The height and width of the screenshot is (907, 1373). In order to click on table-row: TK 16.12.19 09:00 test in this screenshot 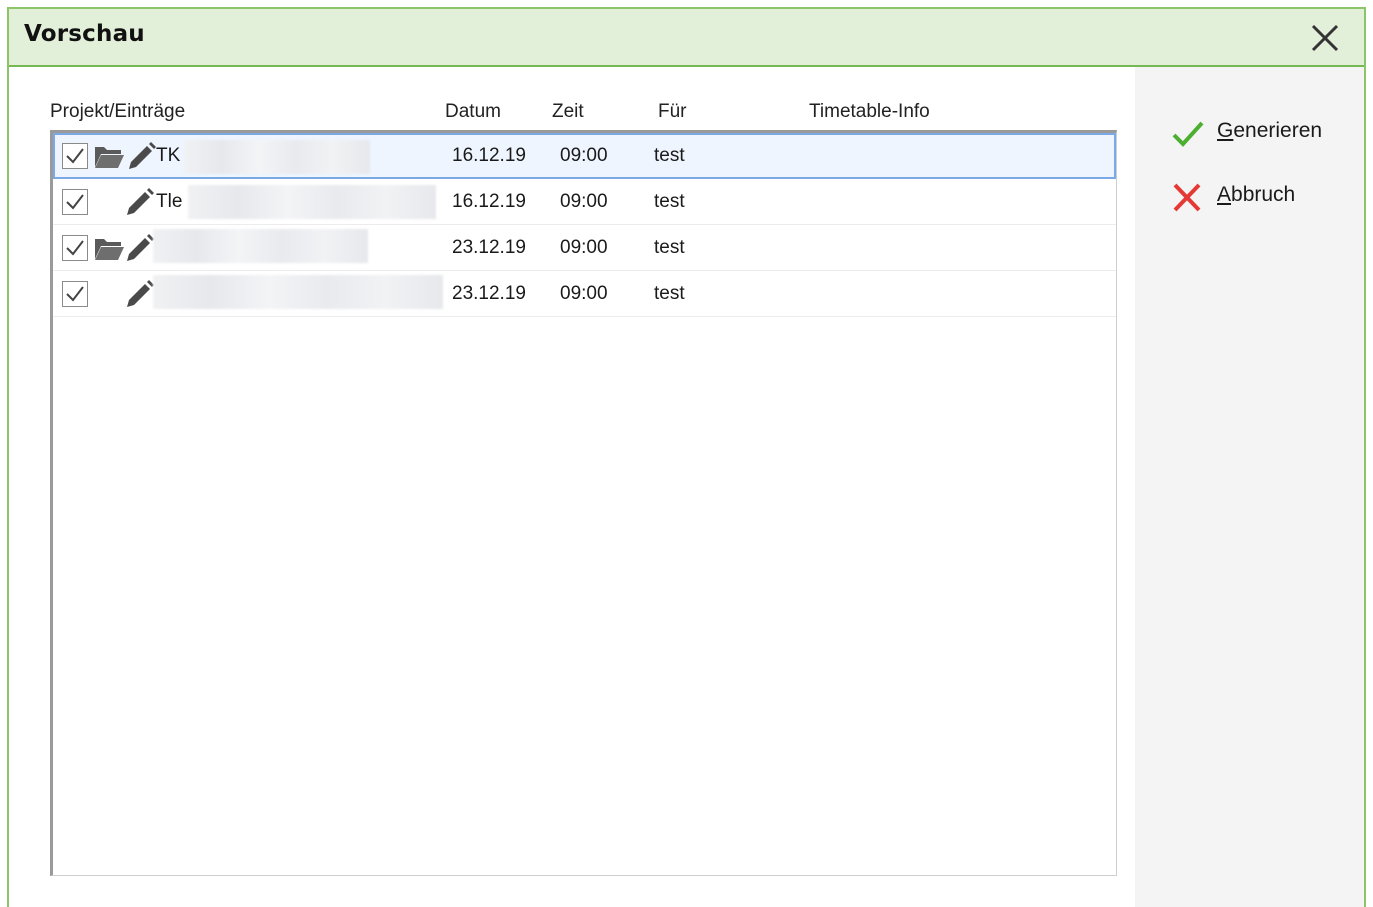, I will do `click(584, 156)`.